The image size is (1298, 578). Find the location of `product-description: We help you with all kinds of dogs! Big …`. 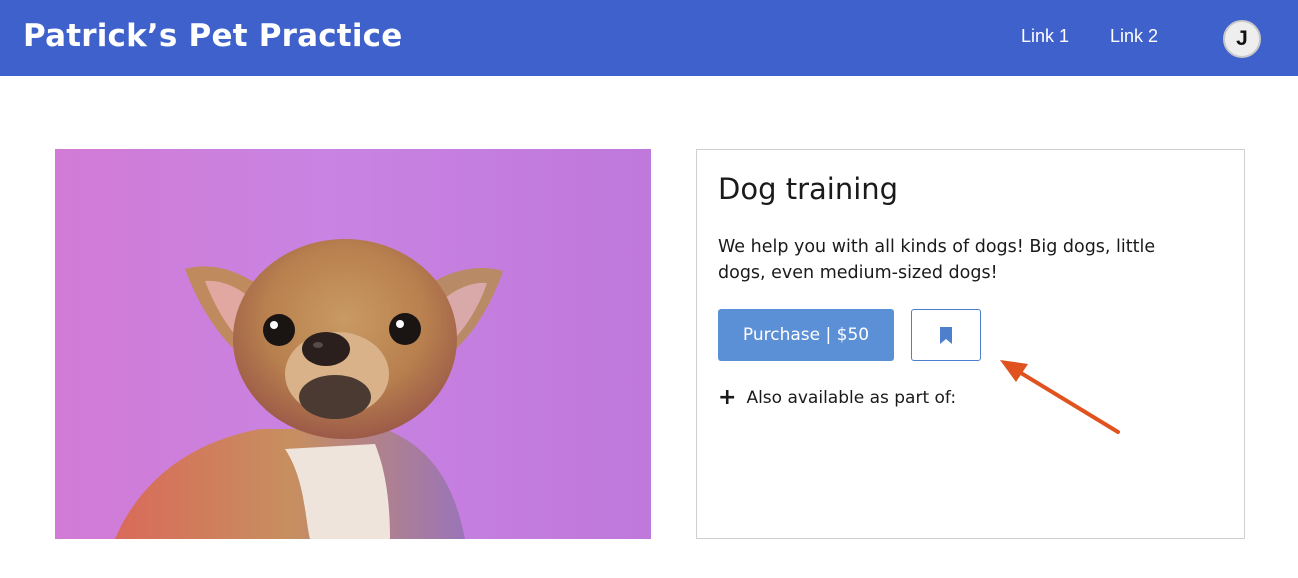

product-description: We help you with all kinds of dogs! Big … is located at coordinates (937, 260).